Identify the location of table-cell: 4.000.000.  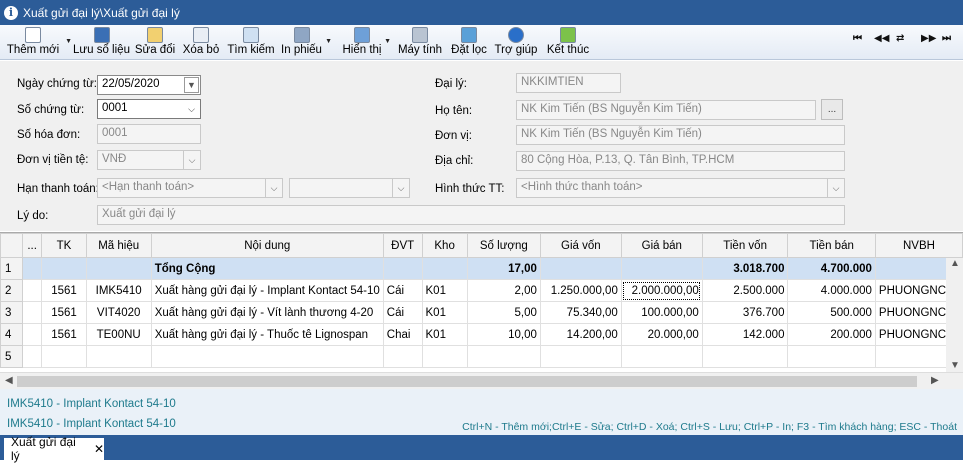
(831, 290).